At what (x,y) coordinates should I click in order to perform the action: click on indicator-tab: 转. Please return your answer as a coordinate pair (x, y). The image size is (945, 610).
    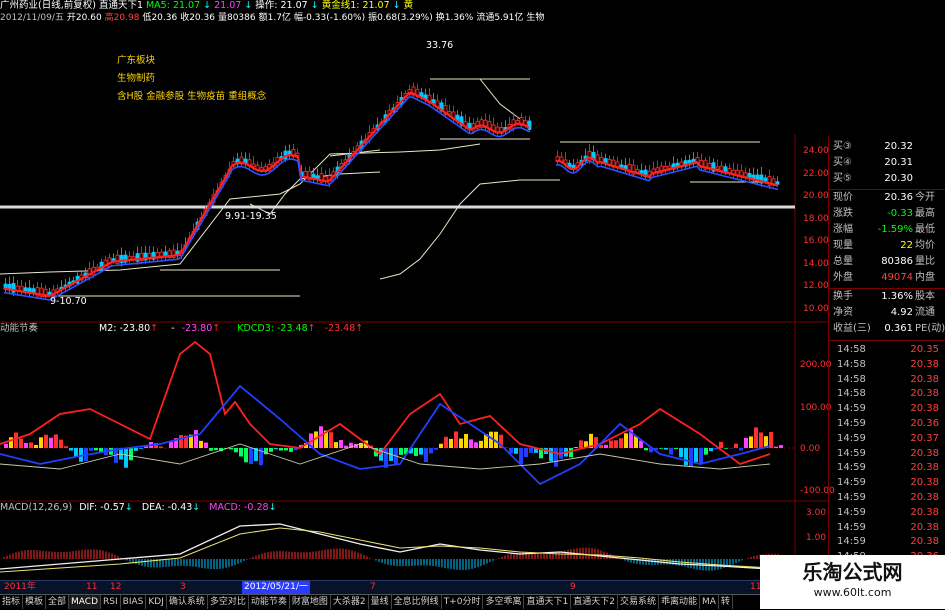
    Looking at the image, I should click on (726, 602).